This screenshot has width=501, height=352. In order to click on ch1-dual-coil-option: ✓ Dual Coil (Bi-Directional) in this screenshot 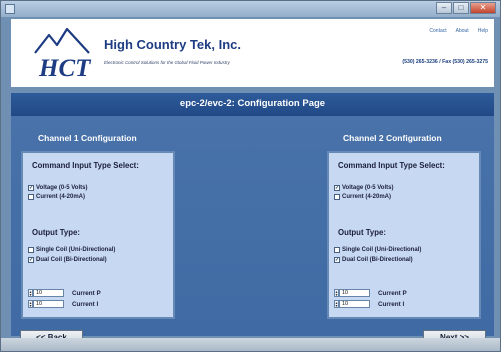, I will do `click(67, 260)`.